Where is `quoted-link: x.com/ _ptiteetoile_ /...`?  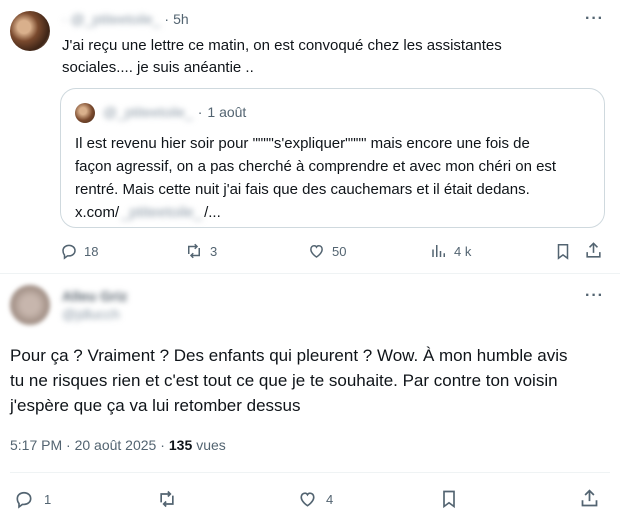 quoted-link: x.com/ _ptiteetoile_ /... is located at coordinates (337, 212).